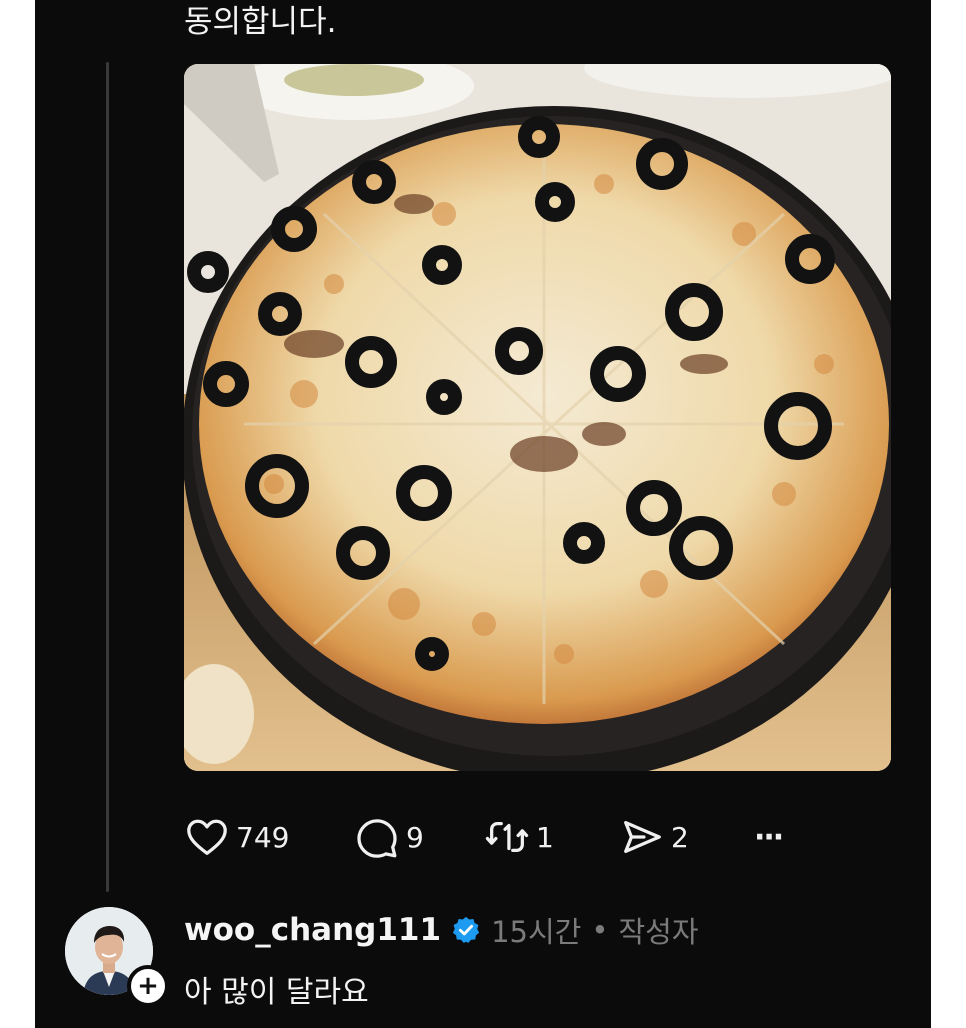 The width and height of the screenshot is (966, 1028). I want to click on repost-icon, so click(507, 837).